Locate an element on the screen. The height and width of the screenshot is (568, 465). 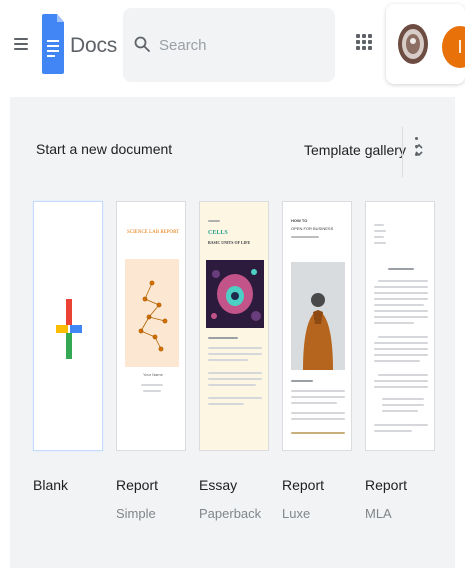
person-photo-graphic is located at coordinates (318, 316).